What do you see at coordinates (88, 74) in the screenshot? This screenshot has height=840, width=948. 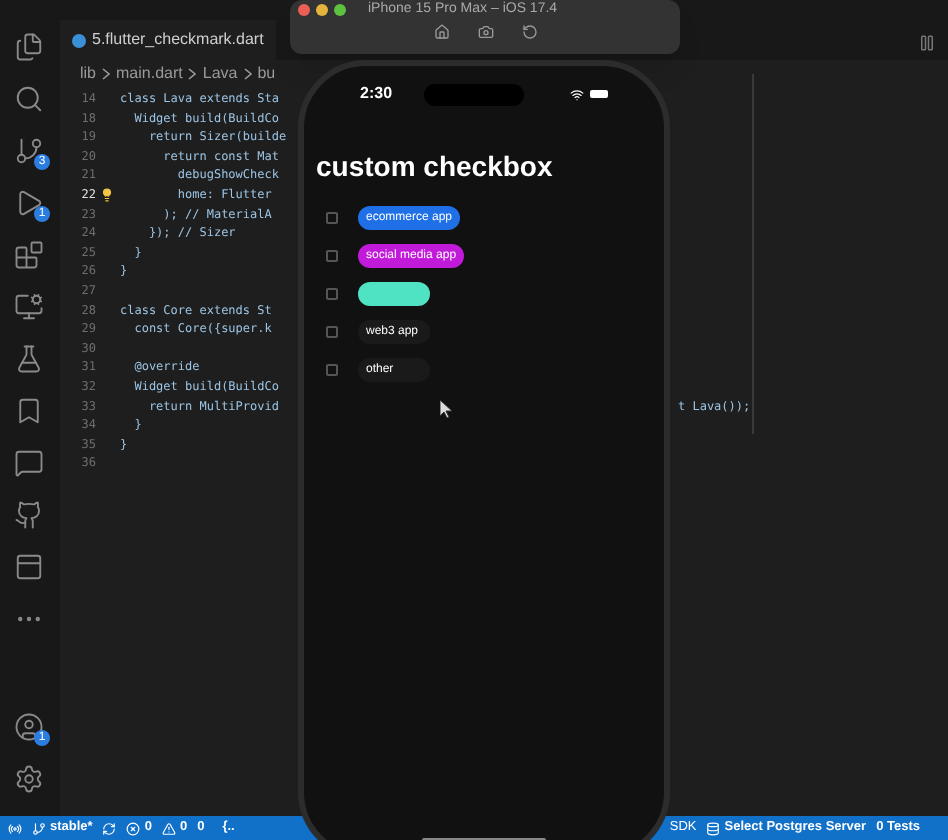 I see `breadcrumb-item: lib` at bounding box center [88, 74].